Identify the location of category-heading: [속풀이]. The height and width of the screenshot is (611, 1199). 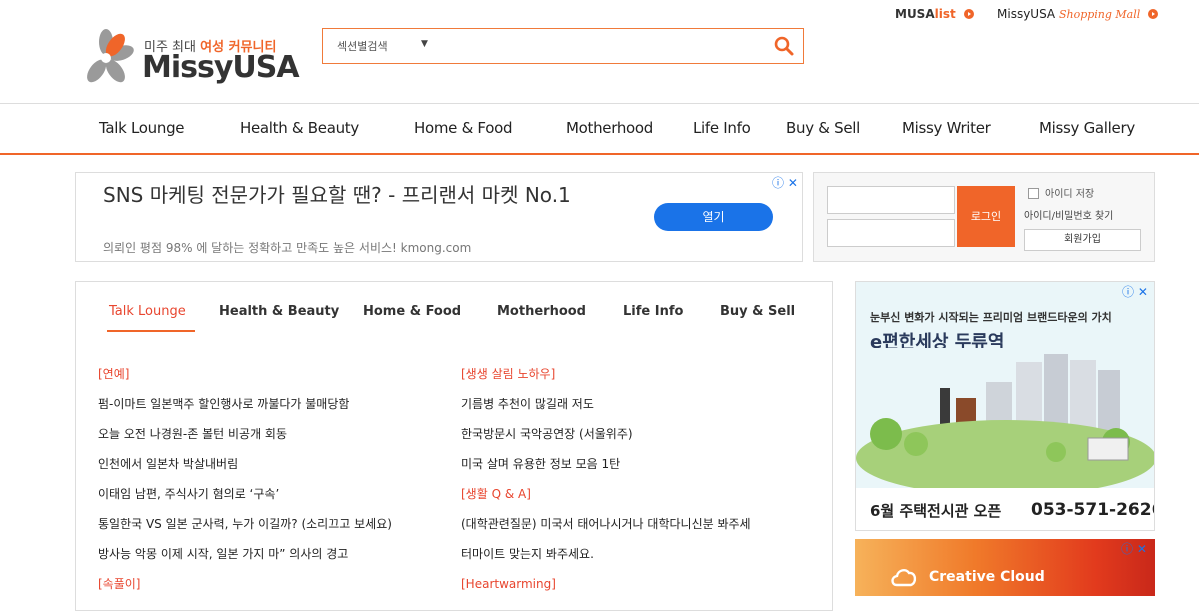
(245, 592).